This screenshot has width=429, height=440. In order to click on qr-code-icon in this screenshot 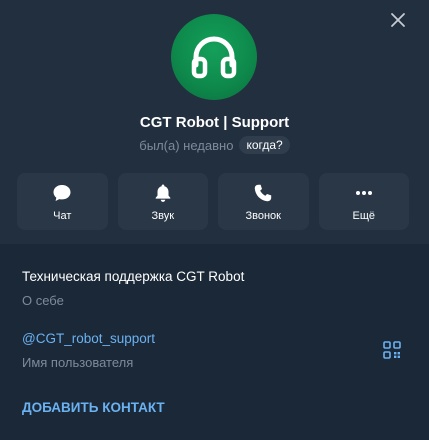, I will do `click(392, 350)`.